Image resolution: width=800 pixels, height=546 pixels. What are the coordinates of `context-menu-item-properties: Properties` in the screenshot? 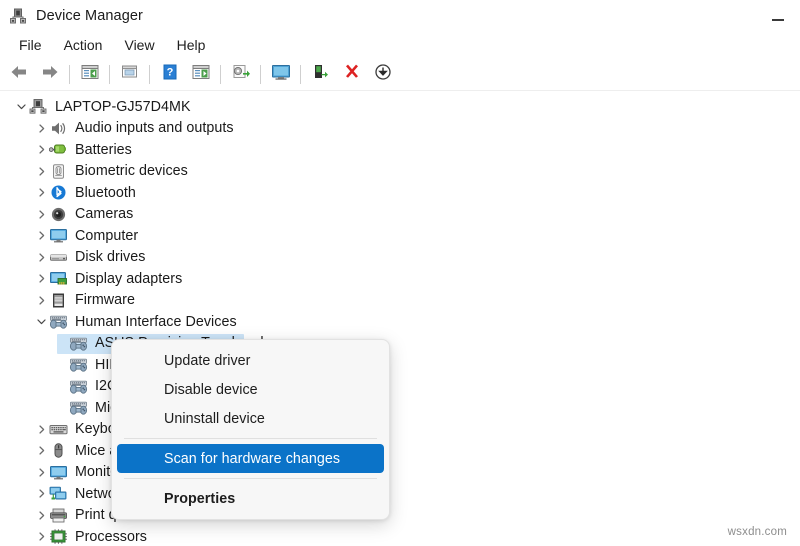 It's located at (250, 498).